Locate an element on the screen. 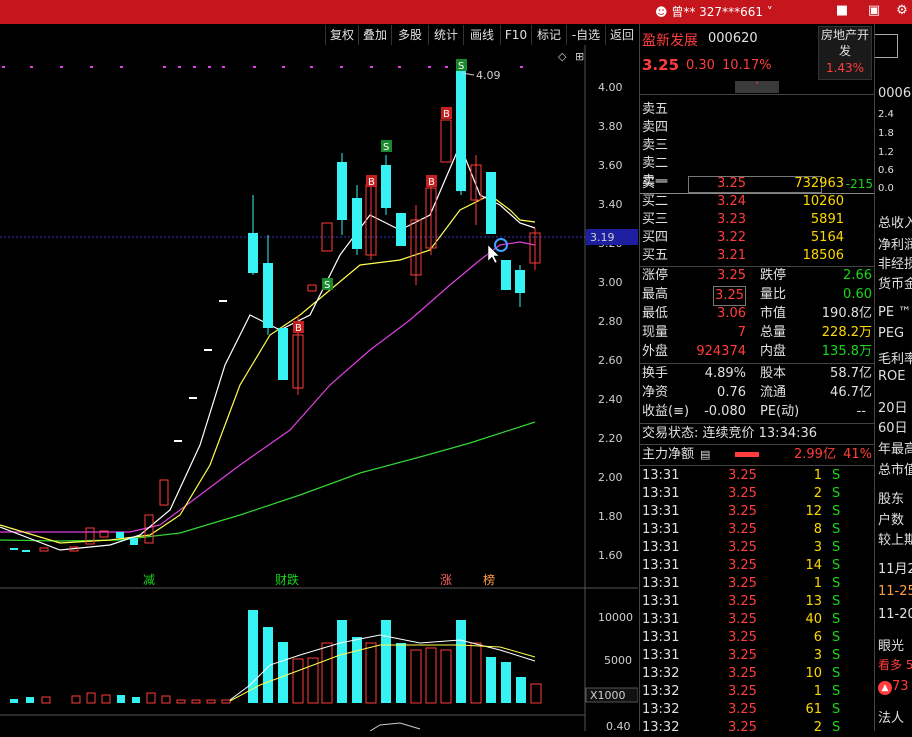  bid-row-2: 买二 3.24 10260 is located at coordinates (743, 201).